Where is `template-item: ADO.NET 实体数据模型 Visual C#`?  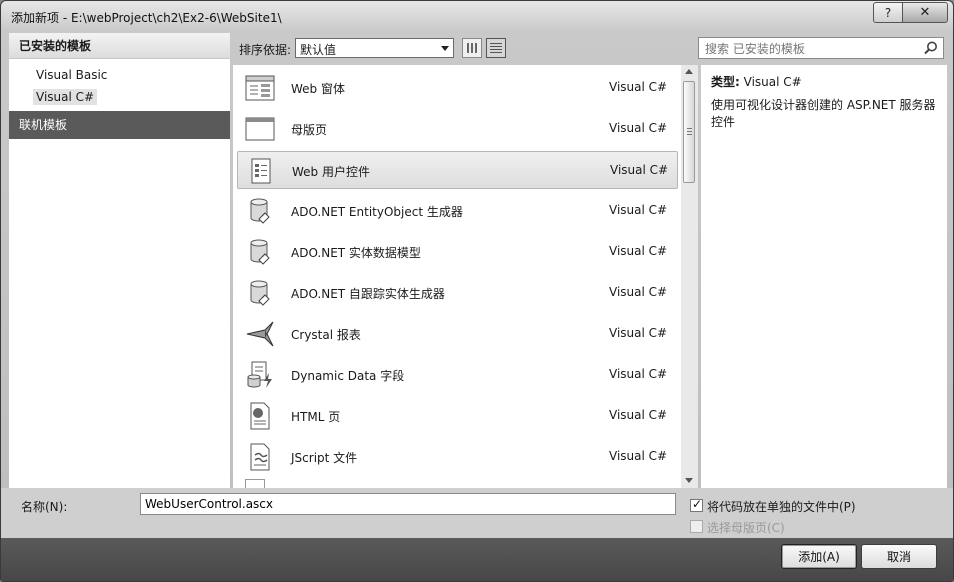
template-item: ADO.NET 实体数据模型 Visual C# is located at coordinates (457, 252).